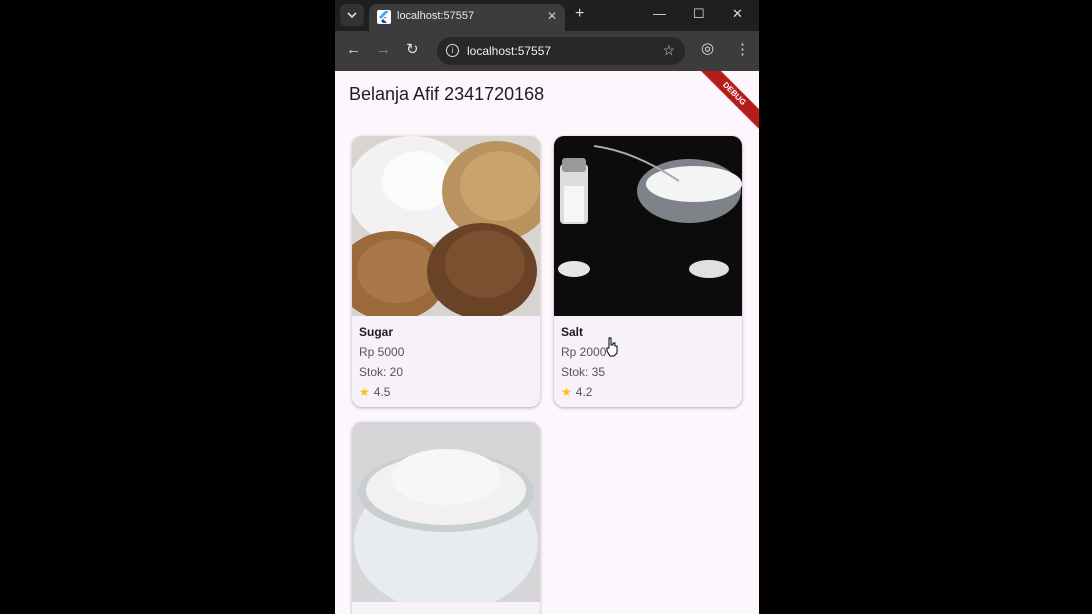 Image resolution: width=1092 pixels, height=614 pixels. I want to click on browser-tab: localhost:57557 ✕, so click(467, 17).